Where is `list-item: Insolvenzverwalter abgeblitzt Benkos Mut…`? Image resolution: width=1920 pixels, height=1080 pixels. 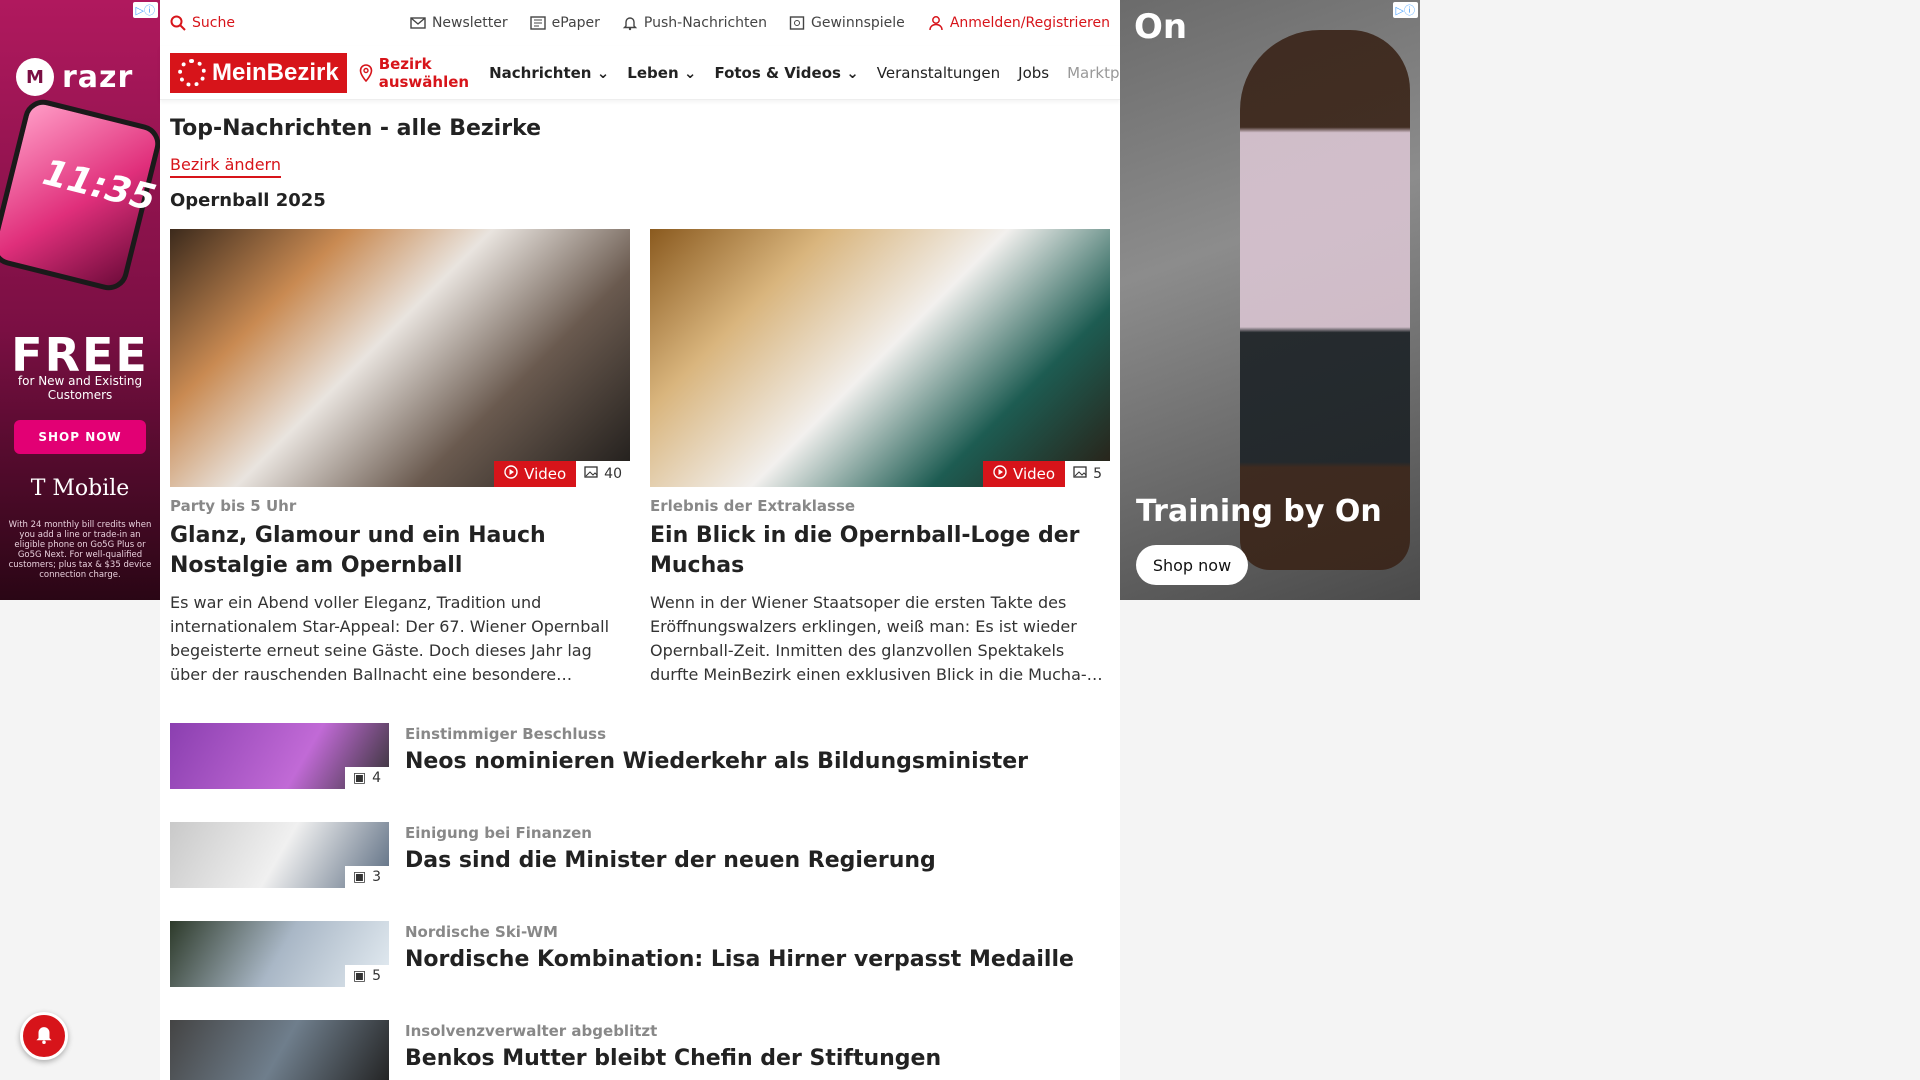 list-item: Insolvenzverwalter abgeblitzt Benkos Mut… is located at coordinates (640, 1050).